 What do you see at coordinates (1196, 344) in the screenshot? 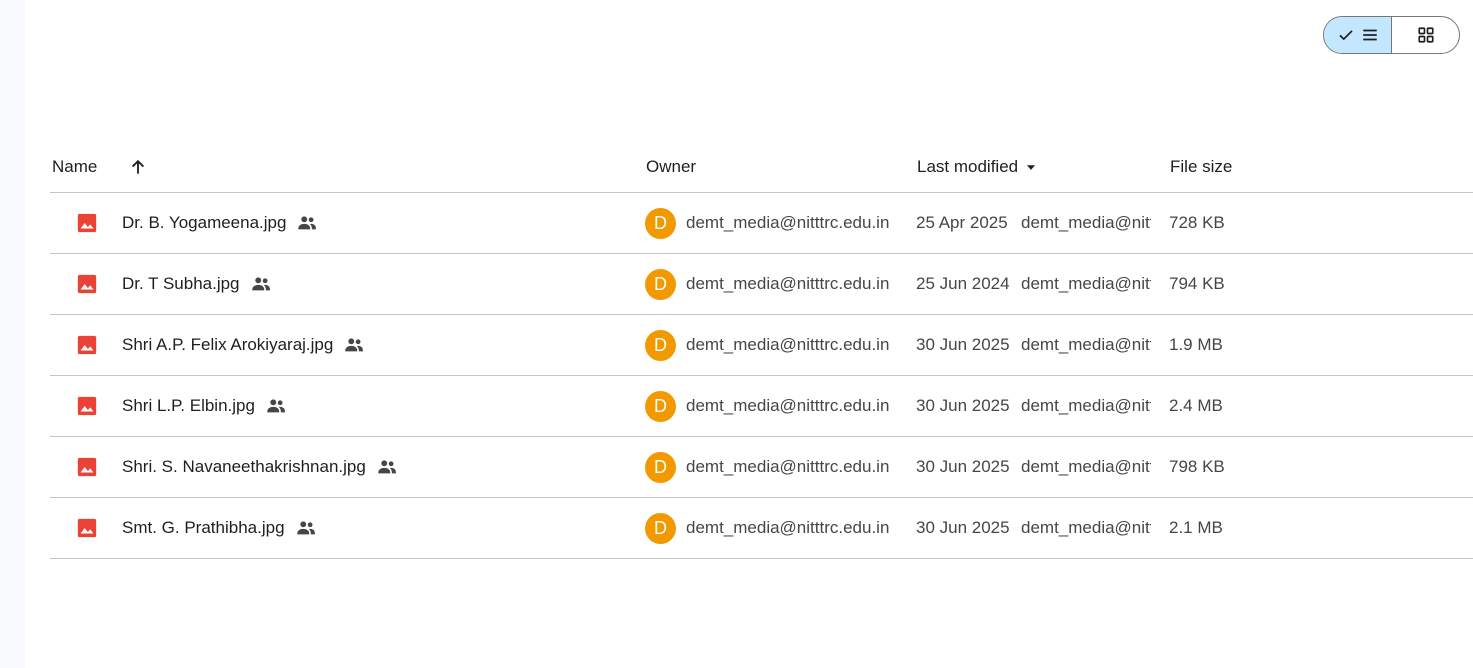
I see `file-size: 1.9 MB` at bounding box center [1196, 344].